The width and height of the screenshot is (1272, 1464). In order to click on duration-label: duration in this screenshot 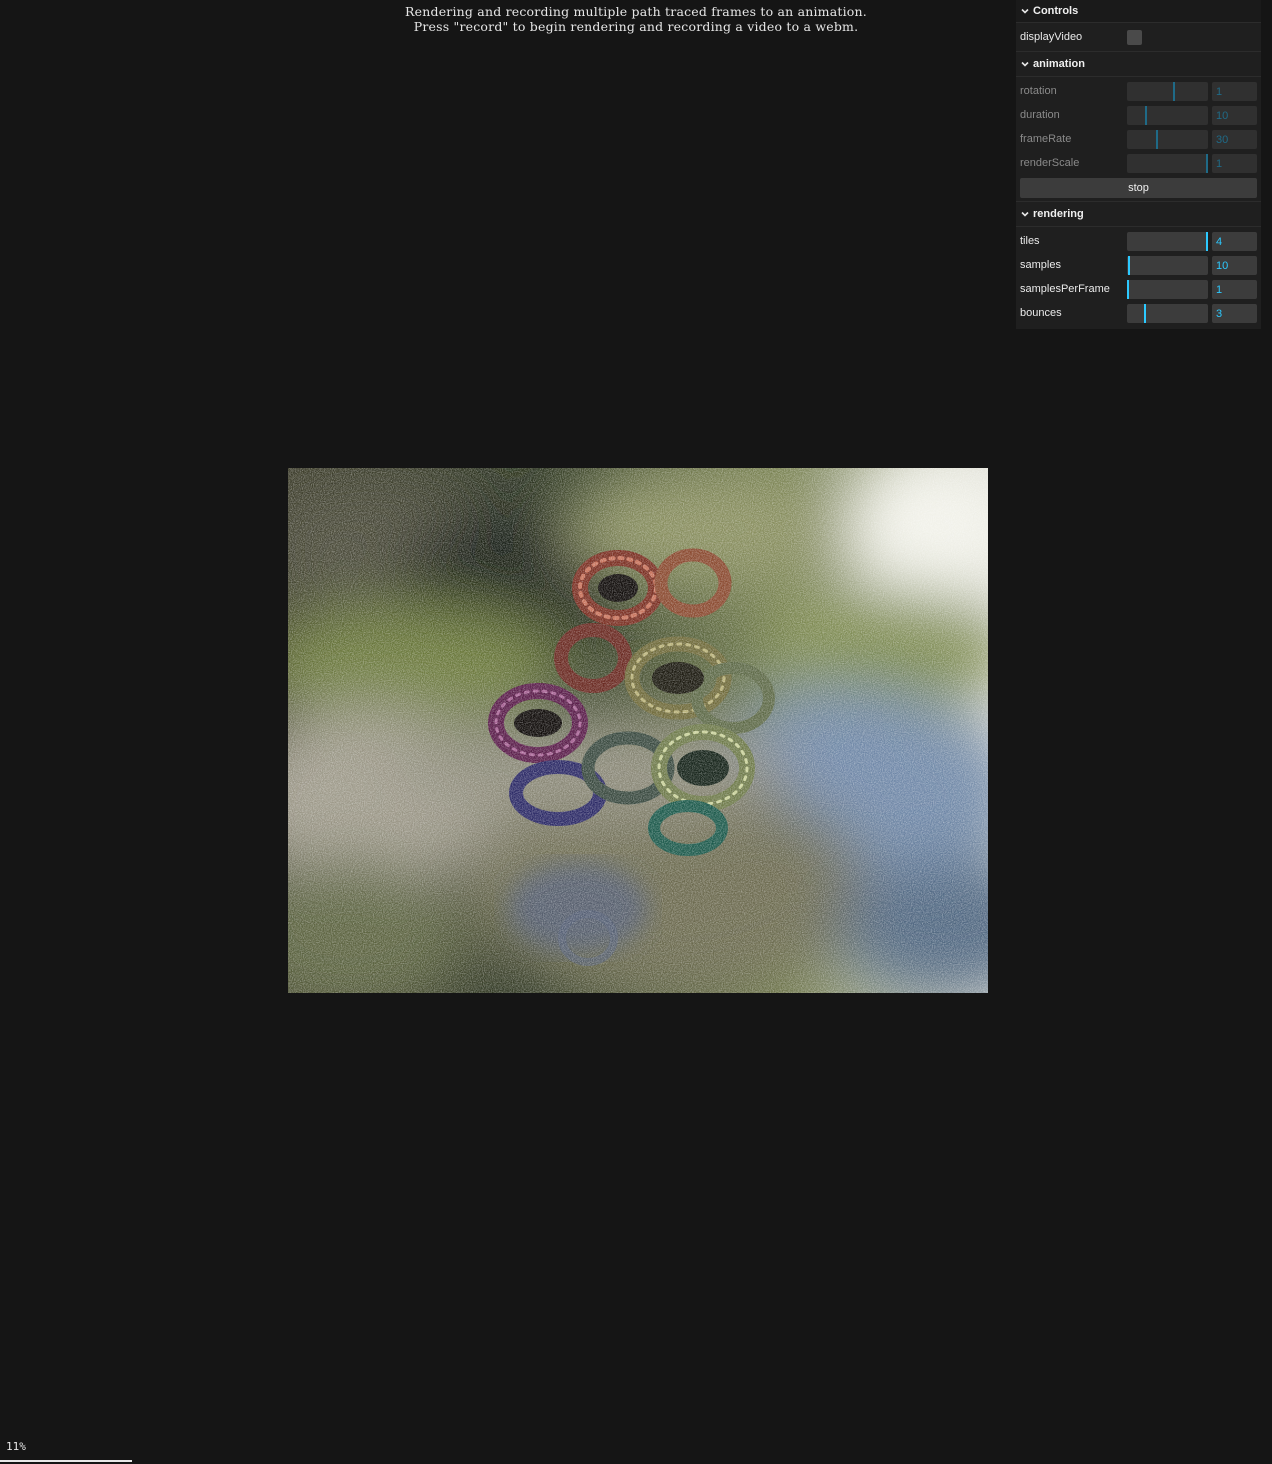, I will do `click(1040, 115)`.